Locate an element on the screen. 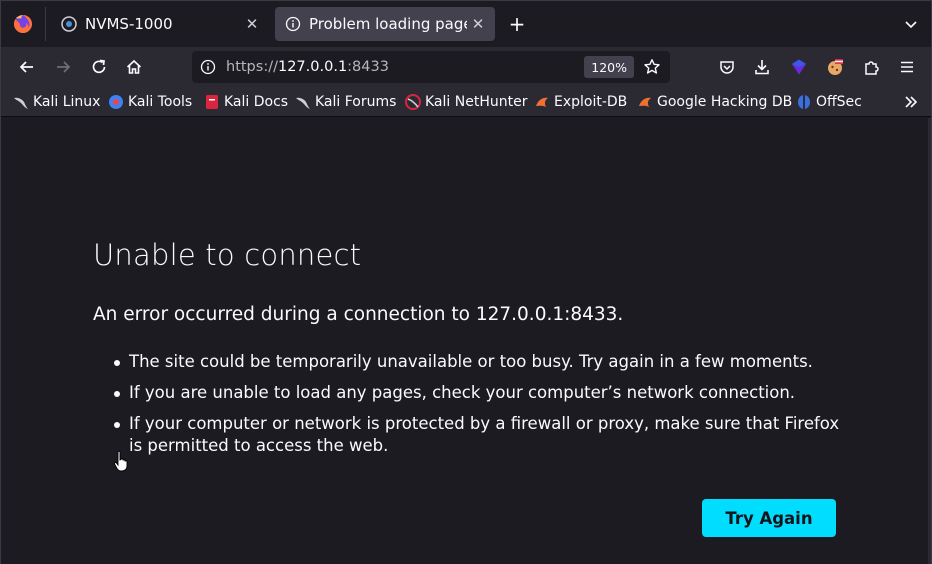 The image size is (932, 564). bookmark-kali-forums: Kali Forums is located at coordinates (345, 102).